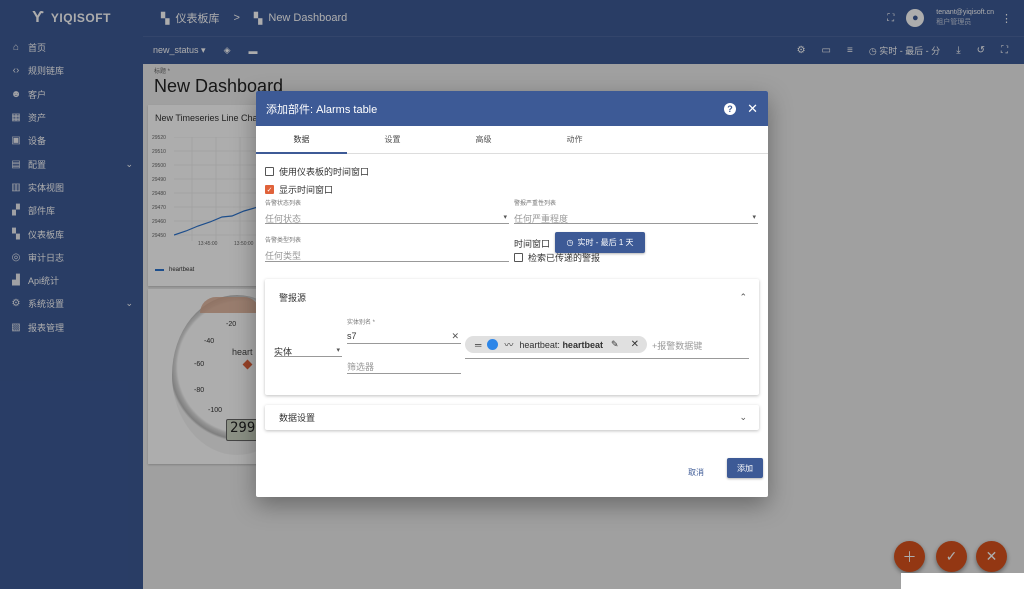 This screenshot has width=1024, height=589. I want to click on show-timewindow-checkbox: ✓ 显示时间窗口, so click(299, 189).